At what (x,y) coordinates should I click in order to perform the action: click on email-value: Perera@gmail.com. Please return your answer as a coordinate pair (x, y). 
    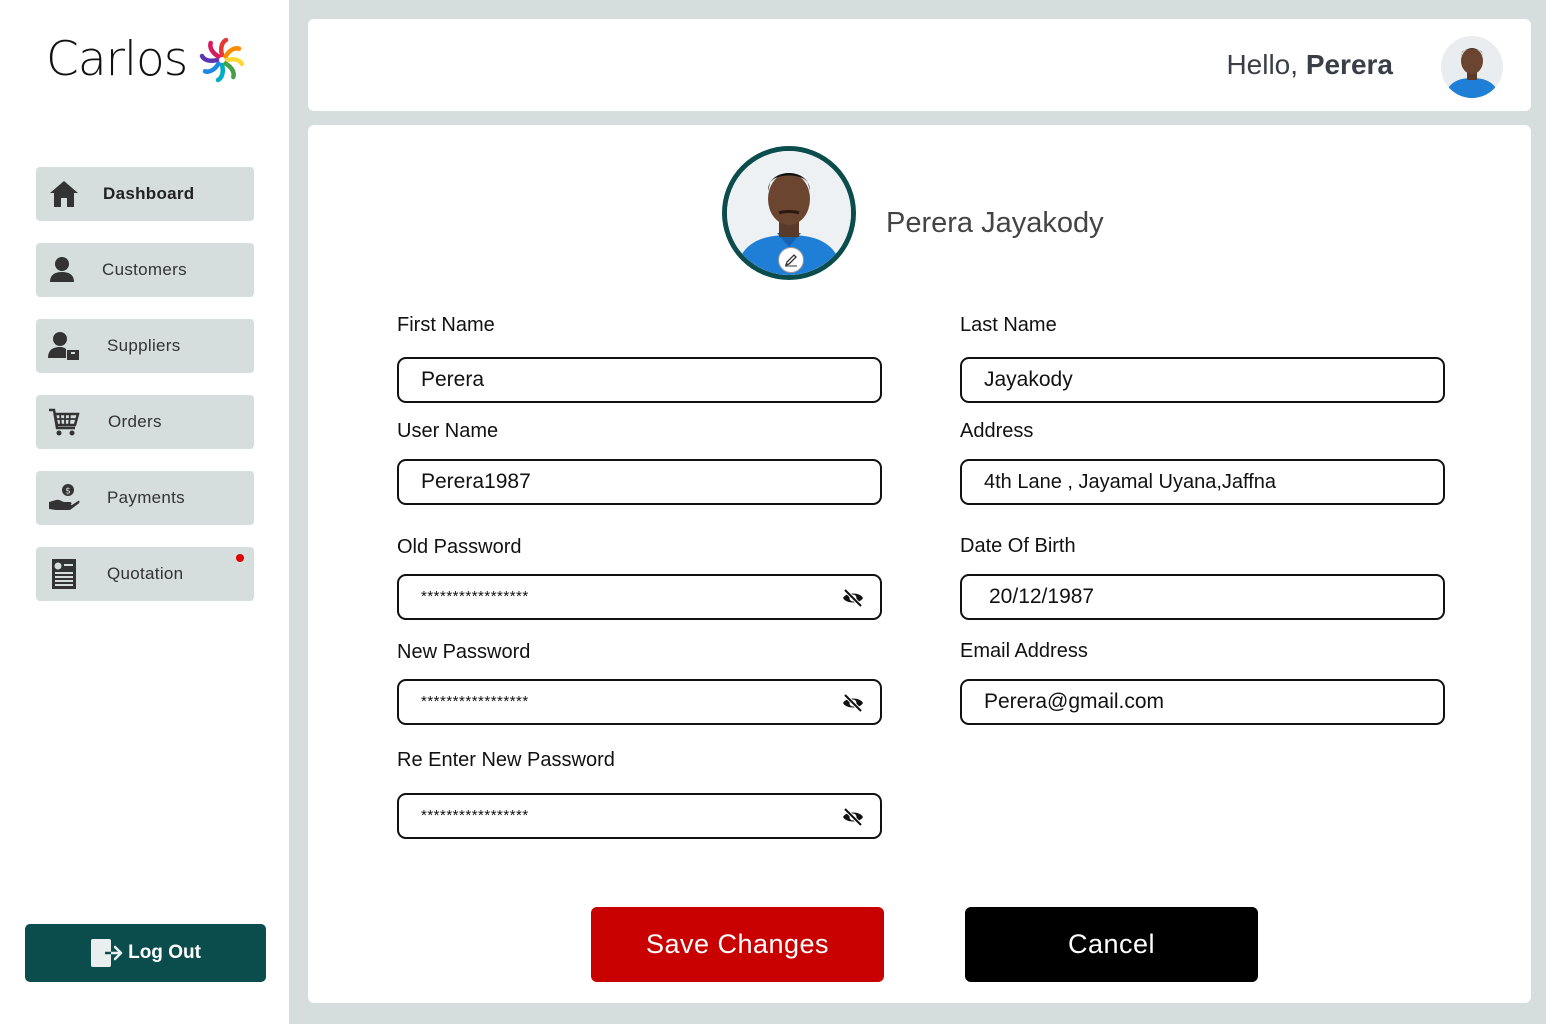
    Looking at the image, I should click on (1074, 701).